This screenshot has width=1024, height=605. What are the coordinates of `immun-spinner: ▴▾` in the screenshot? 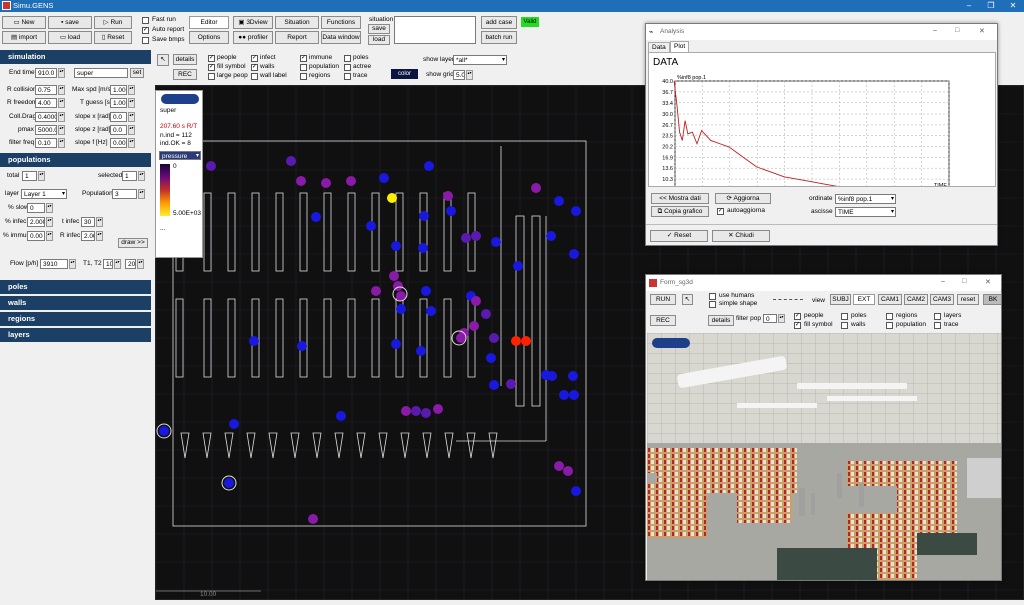 It's located at (49, 236).